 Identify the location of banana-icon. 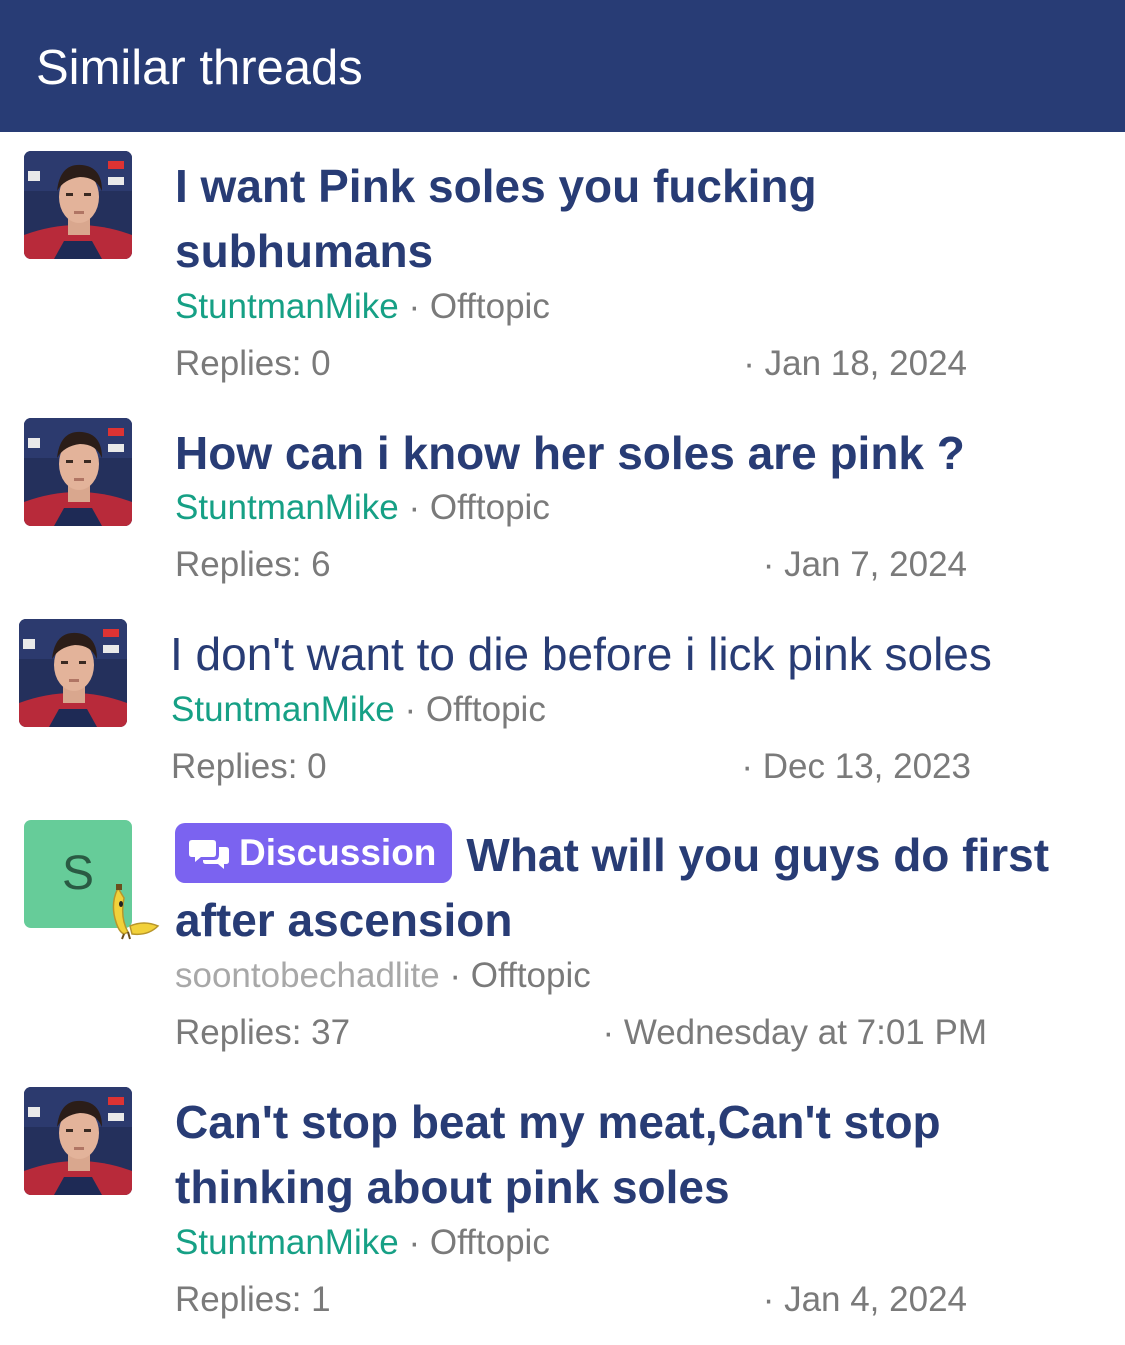
(133, 911).